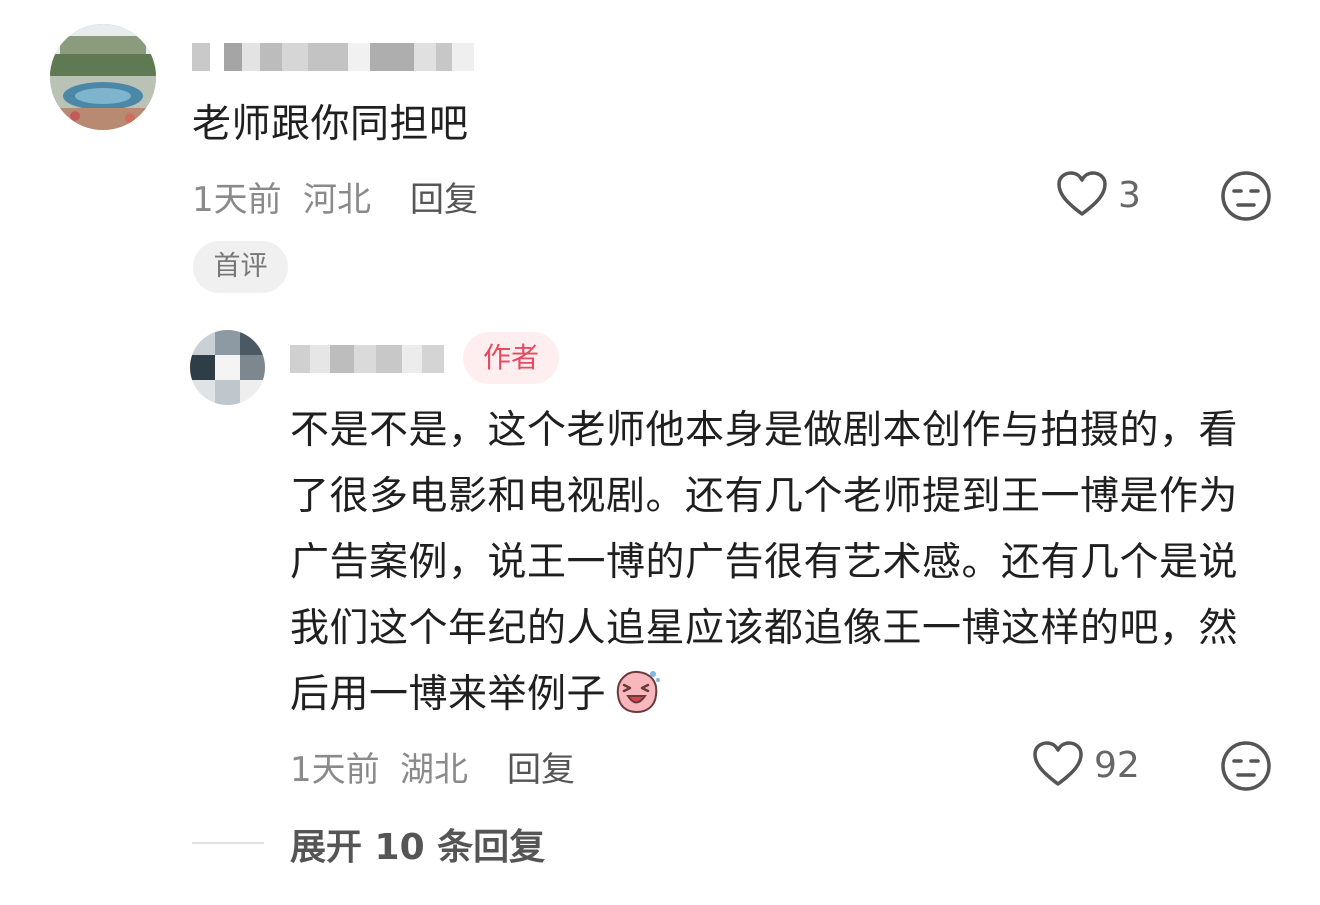 The width and height of the screenshot is (1320, 905). I want to click on first-comment-badge: 首评, so click(240, 267).